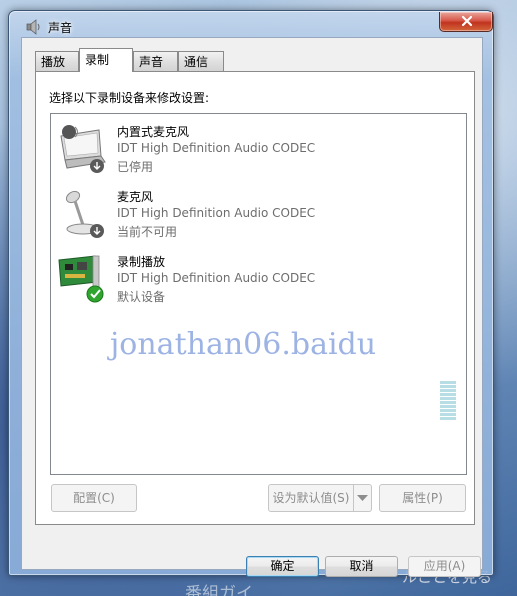  I want to click on device-name: 录制播放, so click(141, 262).